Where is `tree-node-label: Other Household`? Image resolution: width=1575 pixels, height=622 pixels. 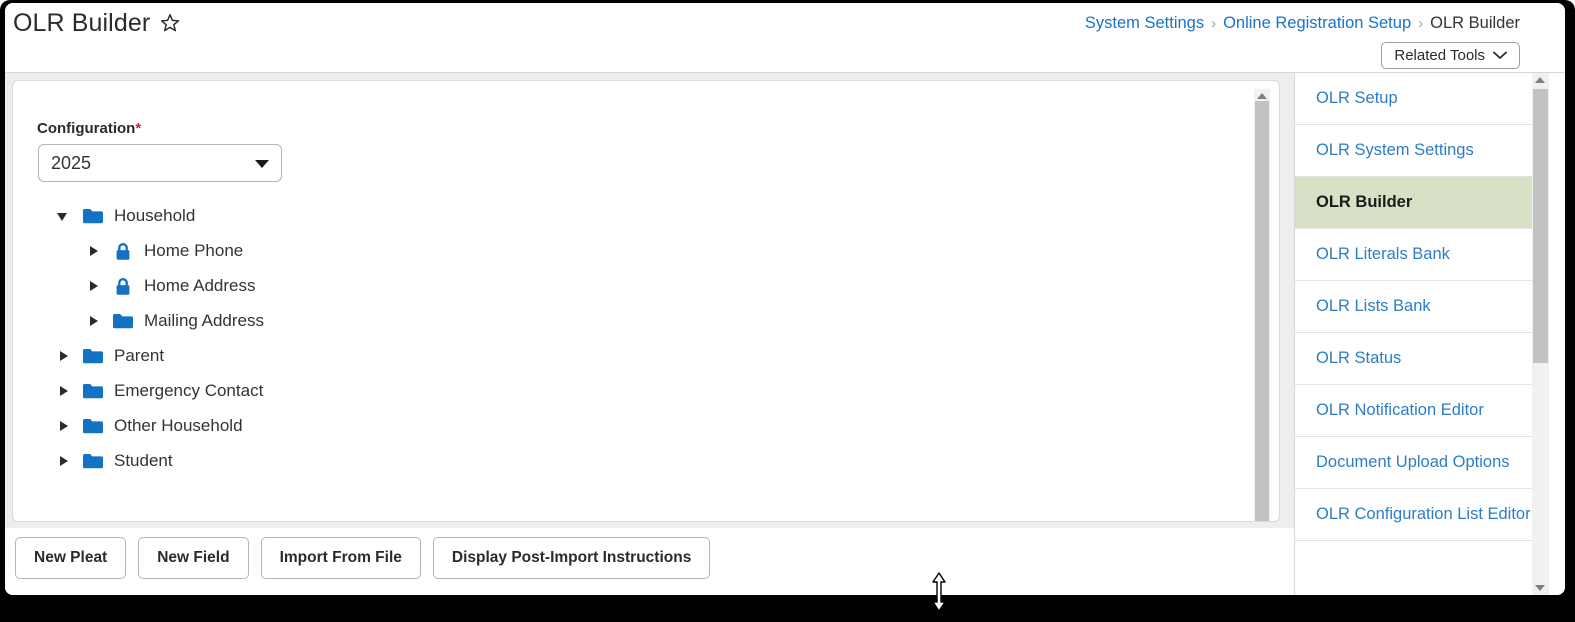 tree-node-label: Other Household is located at coordinates (178, 425).